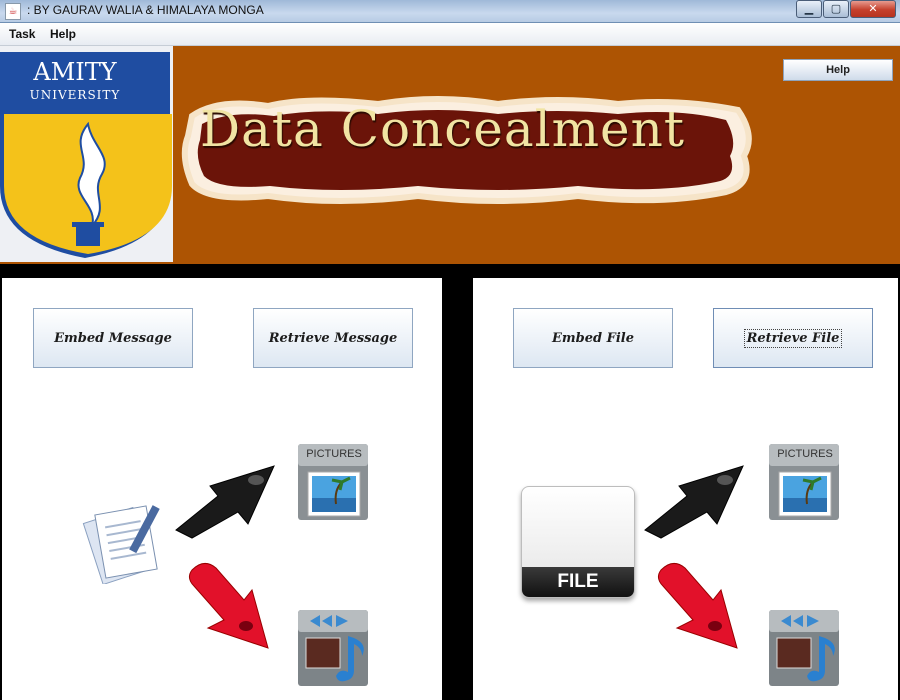 The width and height of the screenshot is (900, 700). What do you see at coordinates (75, 72) in the screenshot?
I see `logo-title: AMITY` at bounding box center [75, 72].